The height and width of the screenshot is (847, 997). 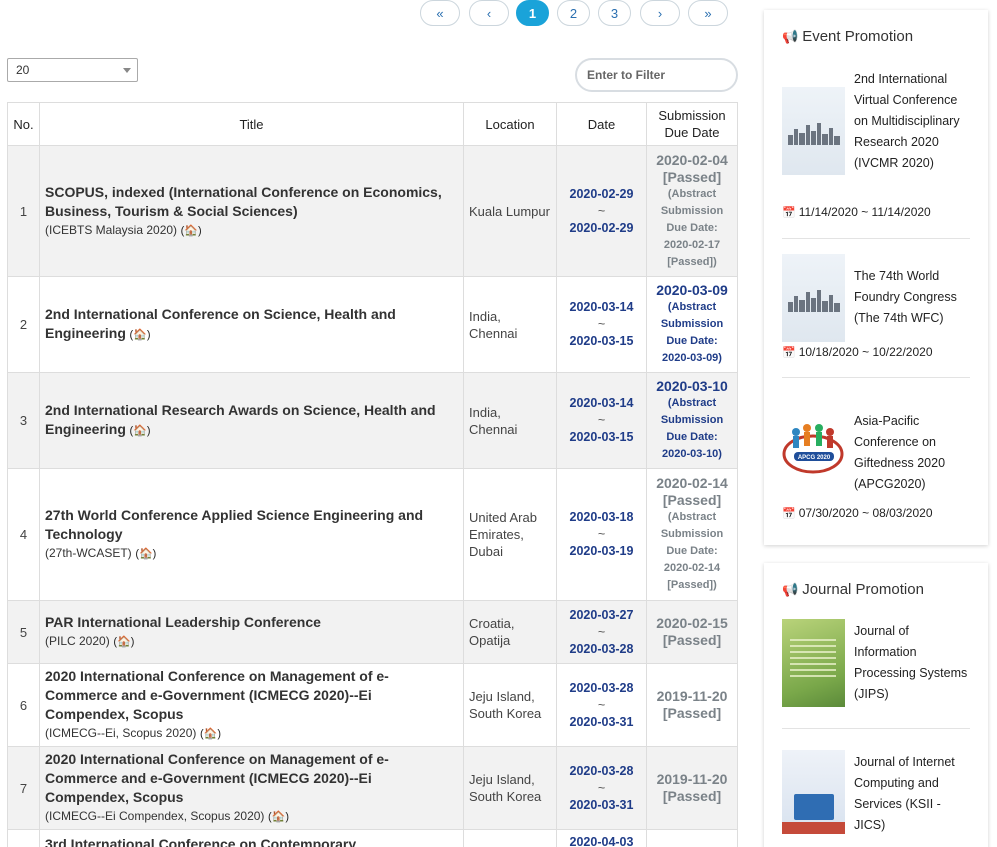 I want to click on conference-acronym: (ICEBTS Malaysia 2020), so click(x=111, y=229).